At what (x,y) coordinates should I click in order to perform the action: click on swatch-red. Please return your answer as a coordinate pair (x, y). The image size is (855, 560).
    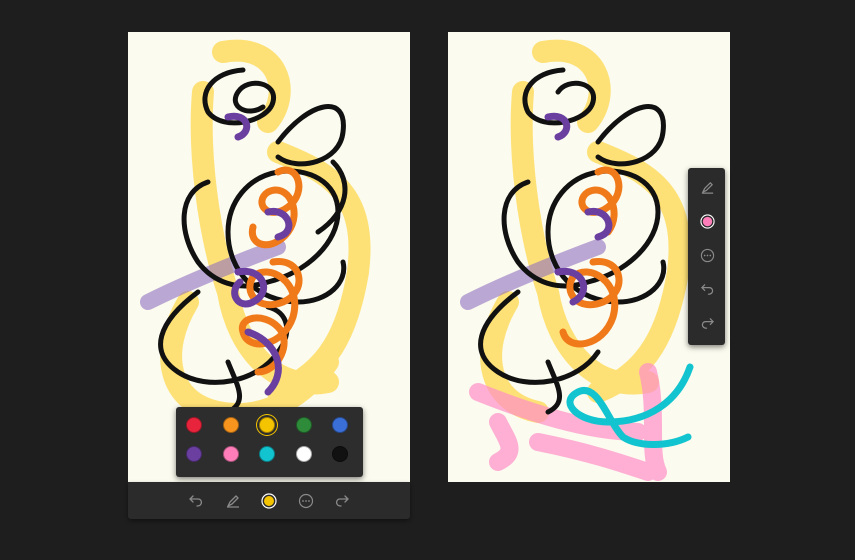
    Looking at the image, I should click on (194, 425).